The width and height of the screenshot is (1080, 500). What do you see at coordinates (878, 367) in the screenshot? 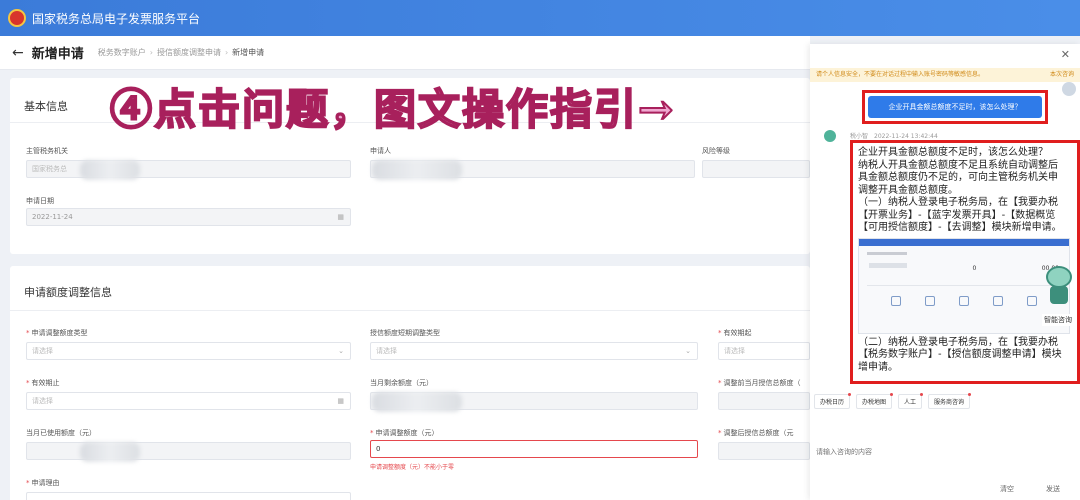
I see `answer-line: 增申请。` at bounding box center [878, 367].